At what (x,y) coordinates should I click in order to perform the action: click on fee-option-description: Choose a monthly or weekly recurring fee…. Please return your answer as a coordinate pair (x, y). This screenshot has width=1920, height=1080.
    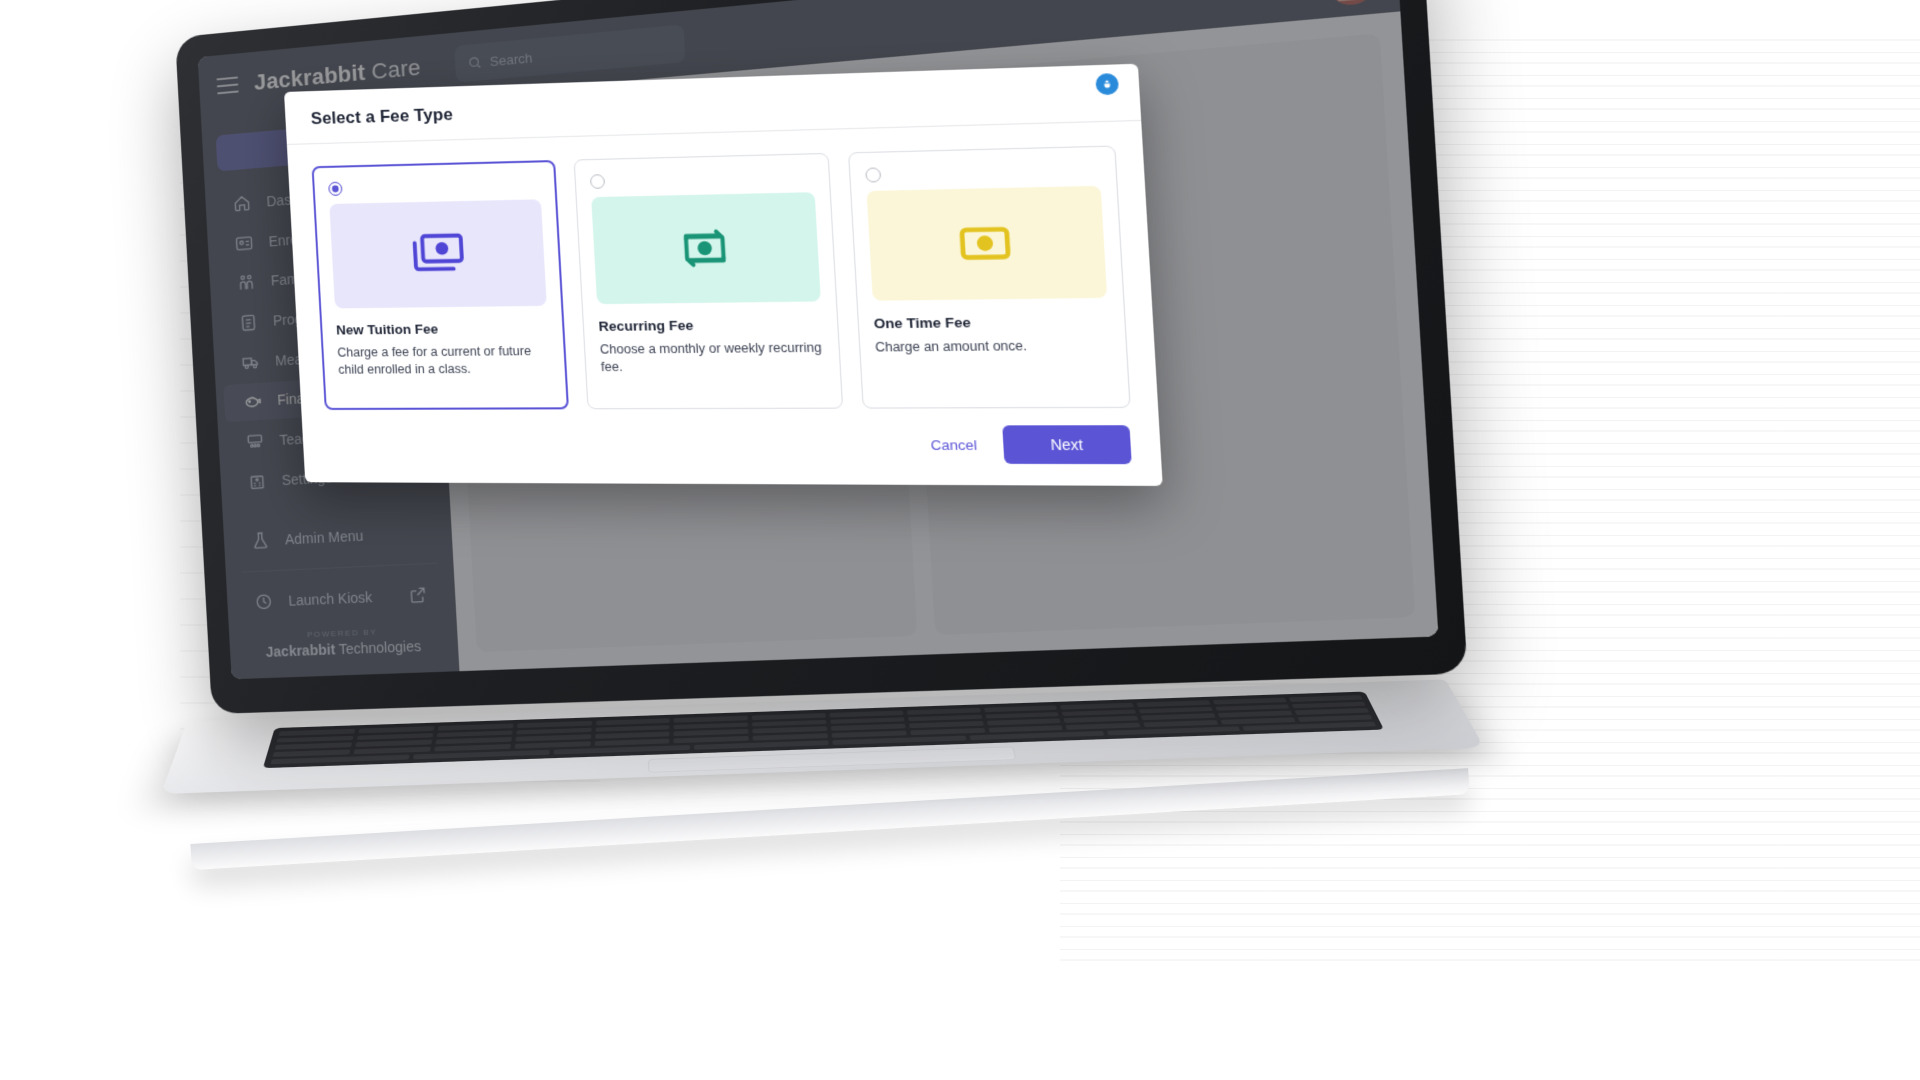
    Looking at the image, I should click on (710, 357).